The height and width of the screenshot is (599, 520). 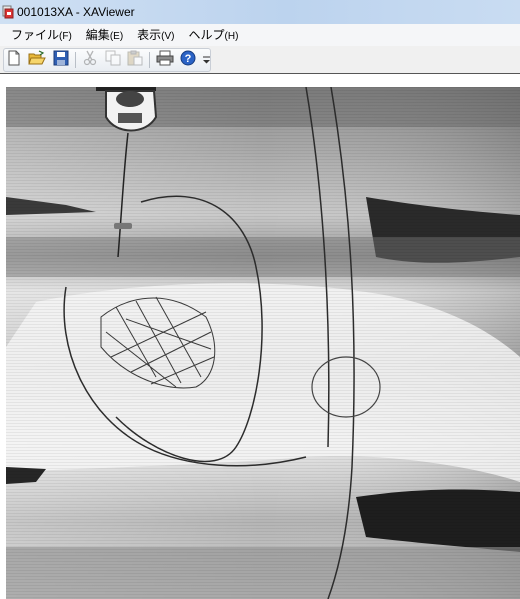 I want to click on open-folder-icon, so click(x=37, y=60).